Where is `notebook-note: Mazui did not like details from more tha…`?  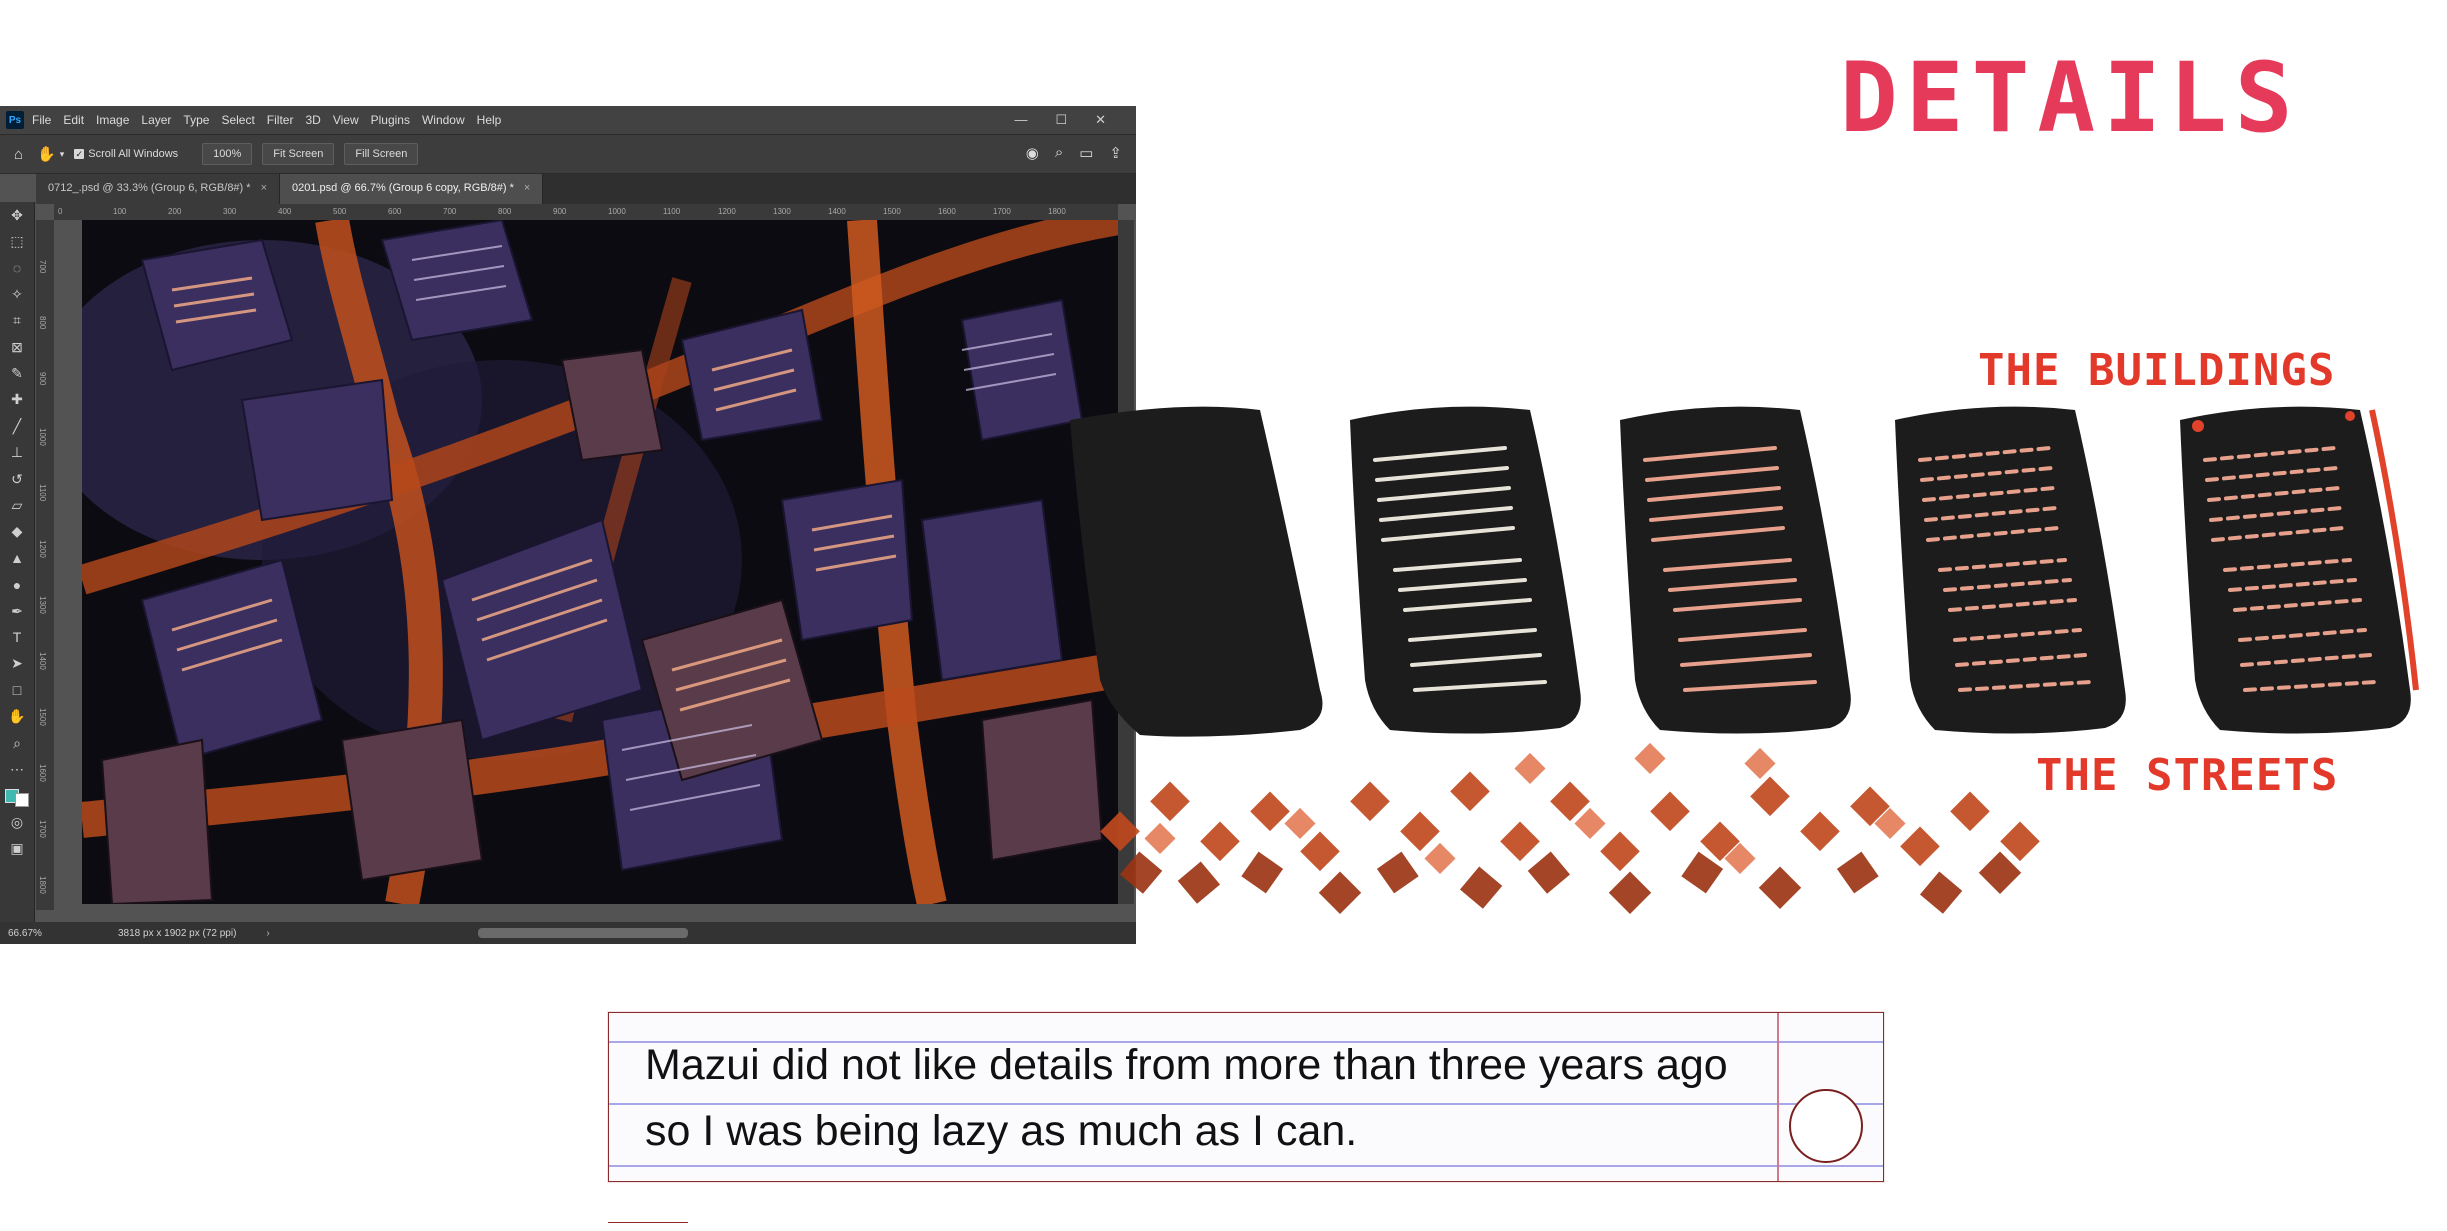
notebook-note: Mazui did not like details from more tha… is located at coordinates (1246, 1097).